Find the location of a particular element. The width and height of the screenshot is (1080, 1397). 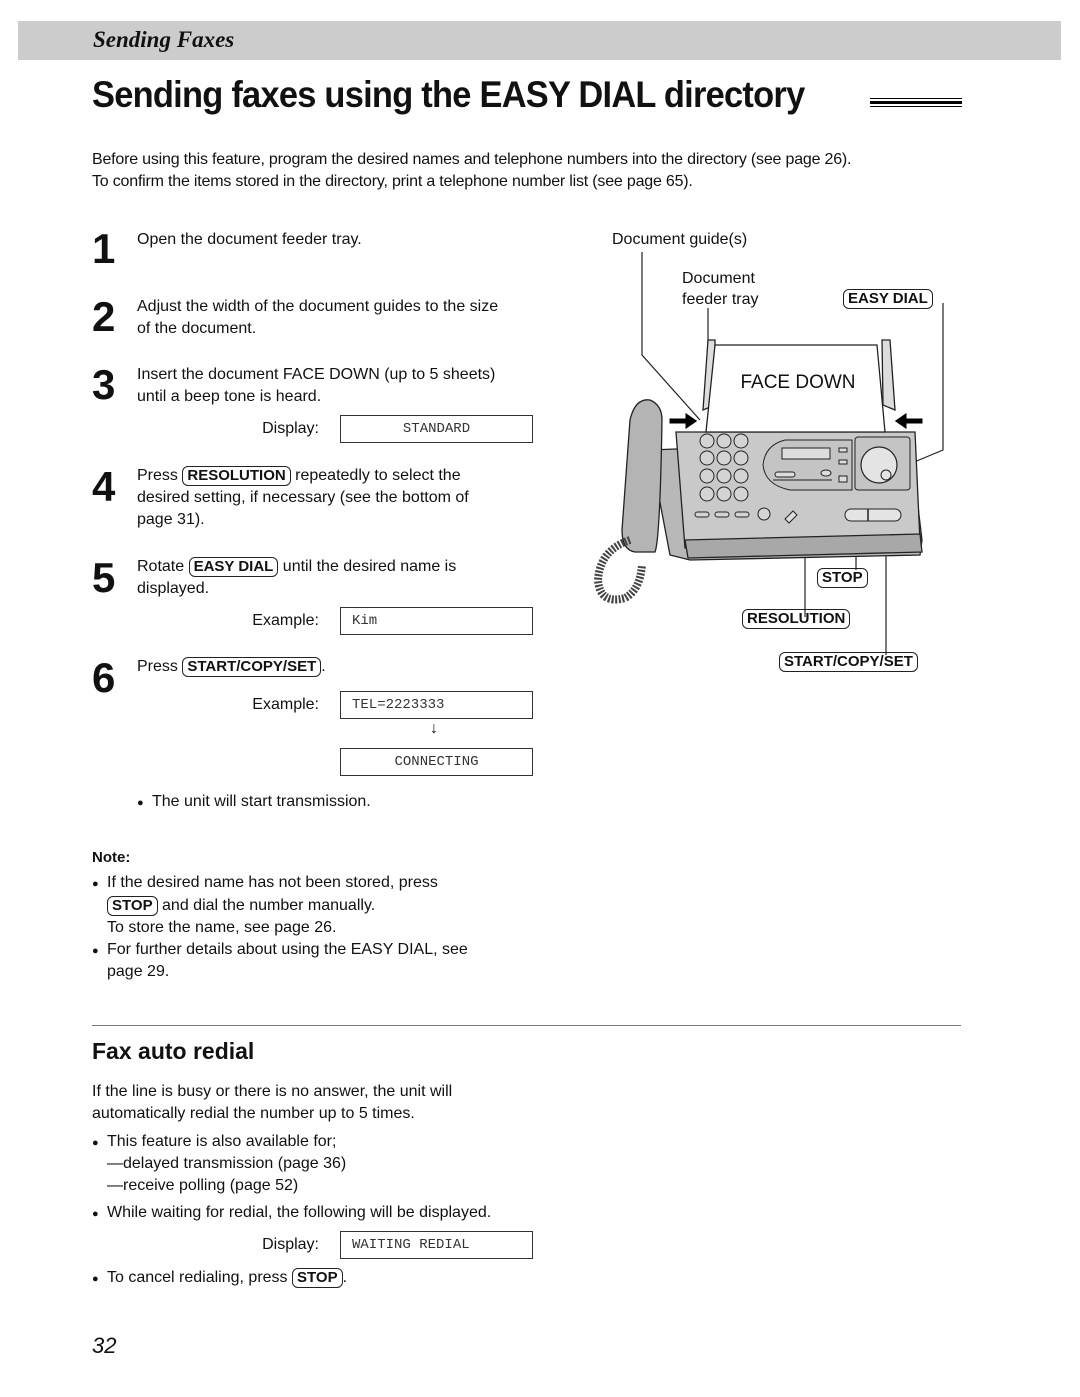

bullet-item: To cancel redialing, press STOP. is located at coordinates (220, 1278).